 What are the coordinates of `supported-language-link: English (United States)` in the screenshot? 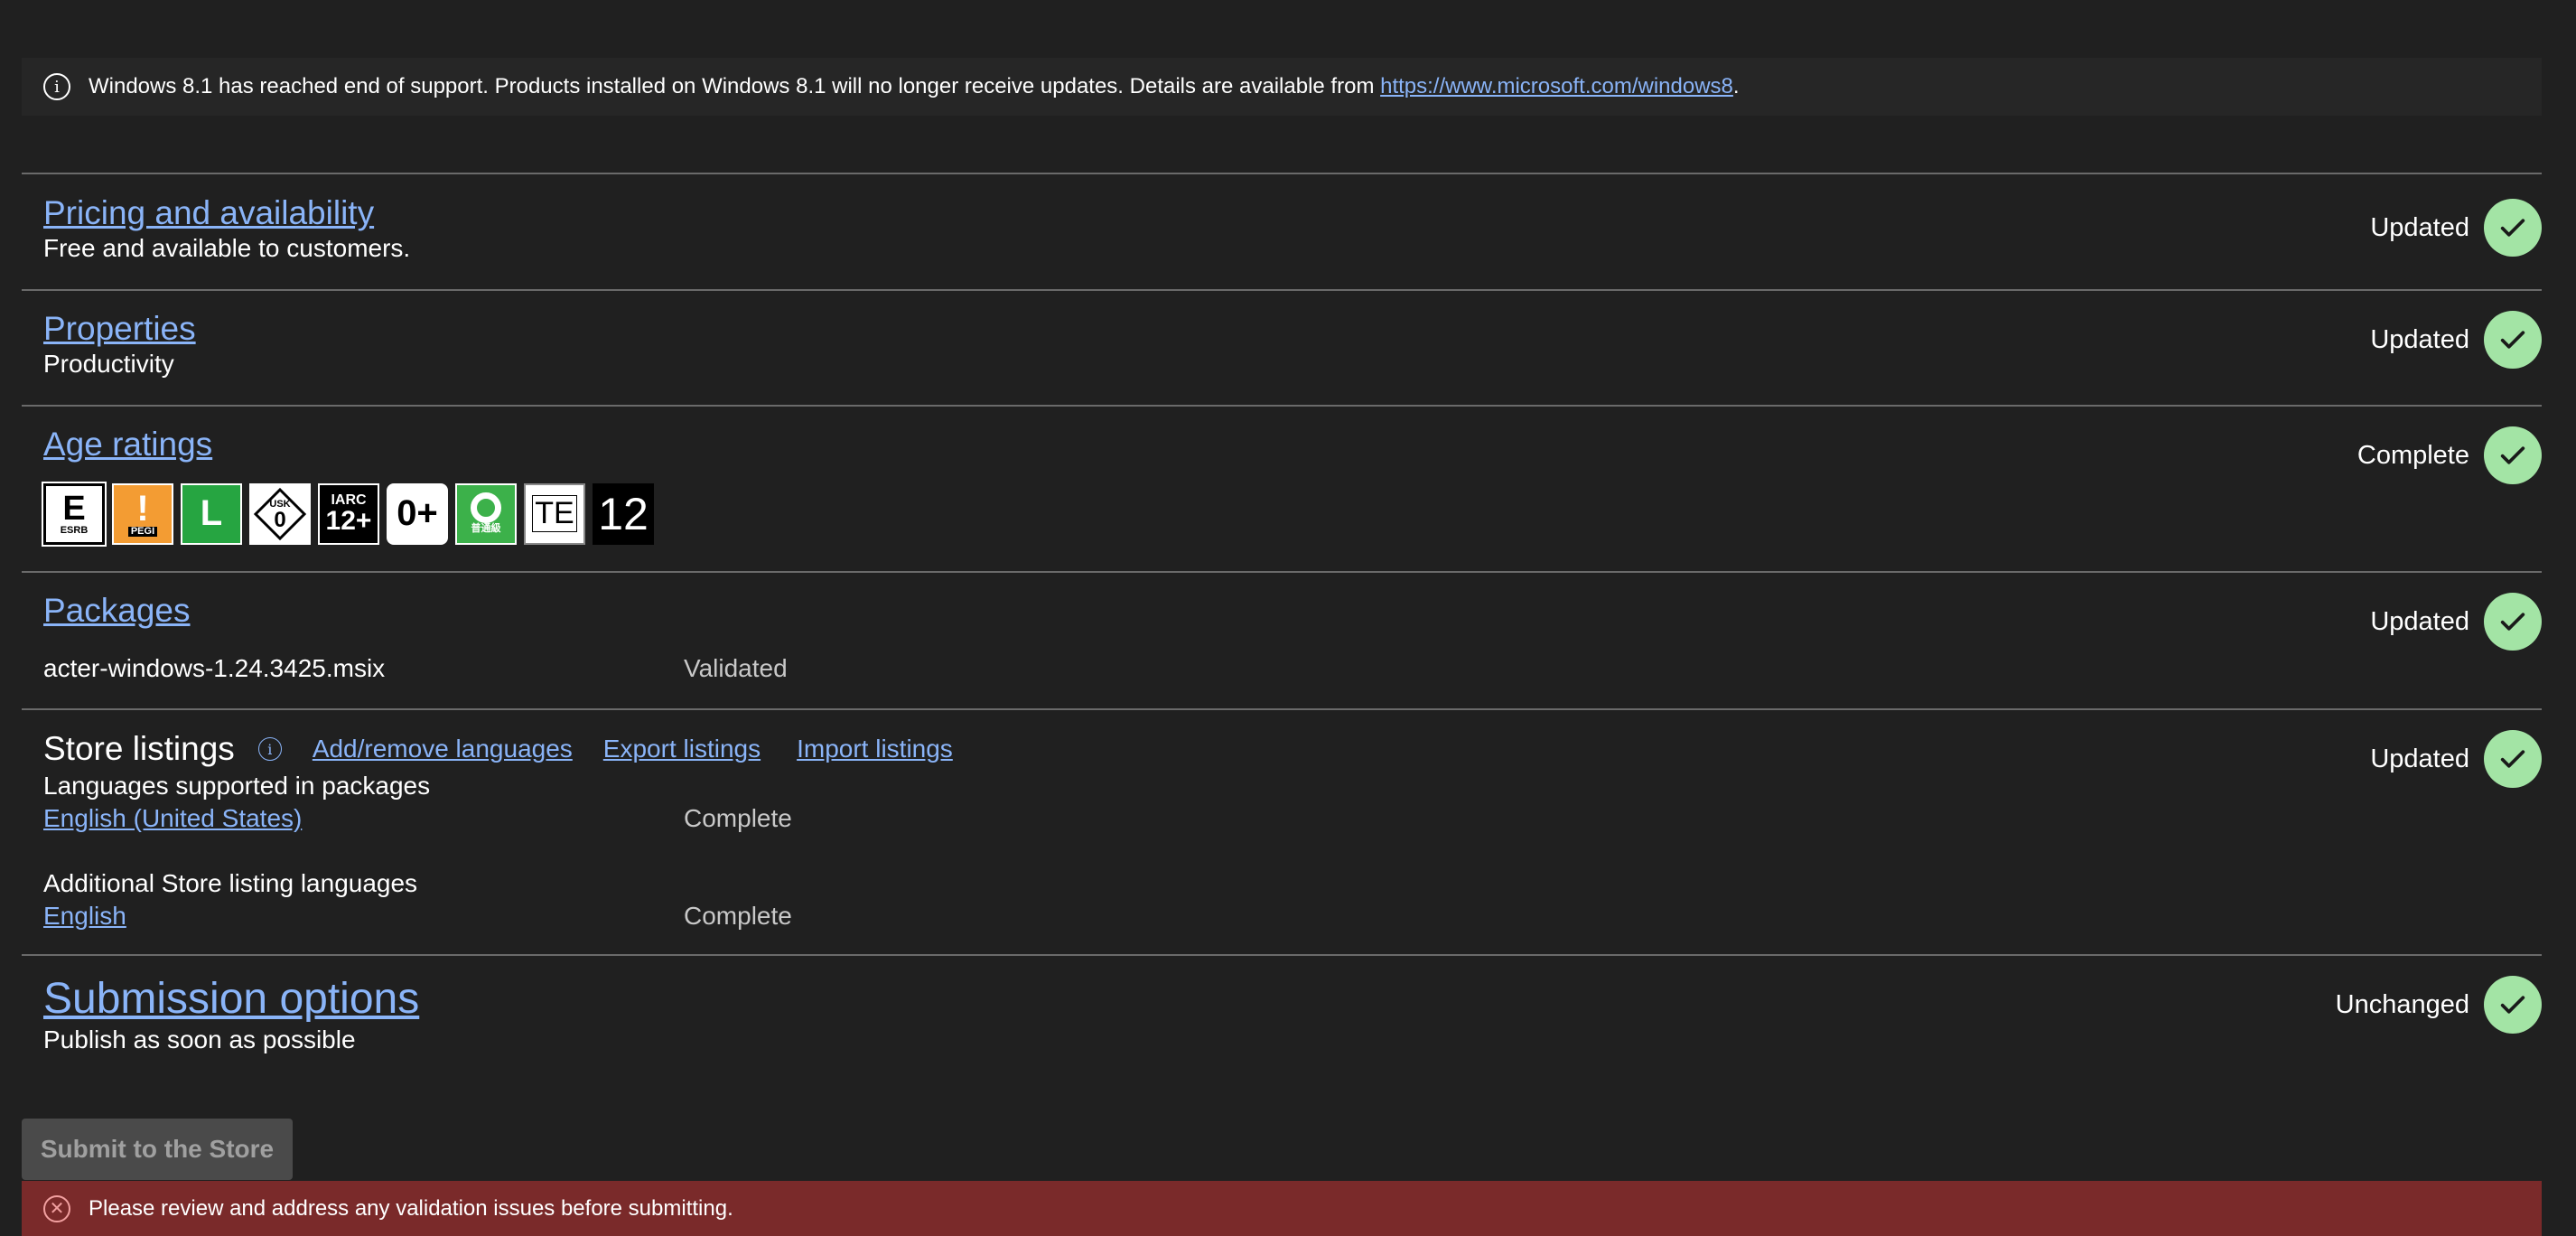 It's located at (172, 818).